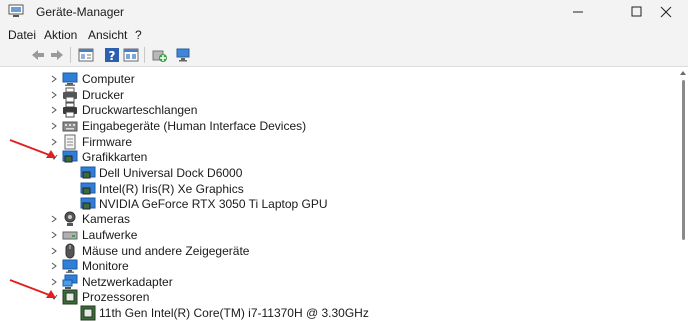 This screenshot has height=321, width=688. I want to click on tree-node-monitors: Monitore, so click(338, 266).